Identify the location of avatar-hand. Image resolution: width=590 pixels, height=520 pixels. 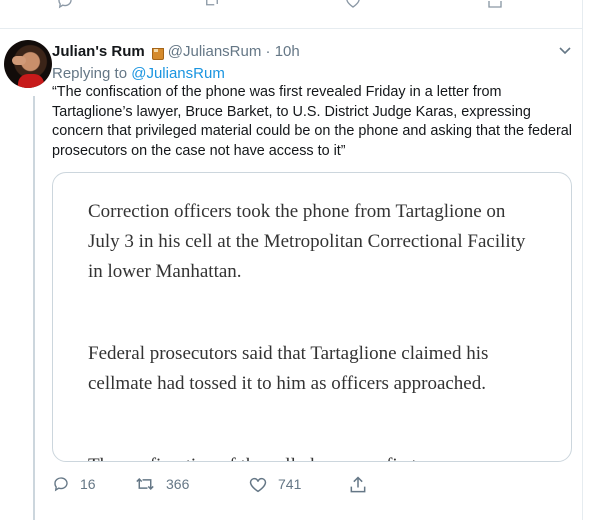
(19, 60).